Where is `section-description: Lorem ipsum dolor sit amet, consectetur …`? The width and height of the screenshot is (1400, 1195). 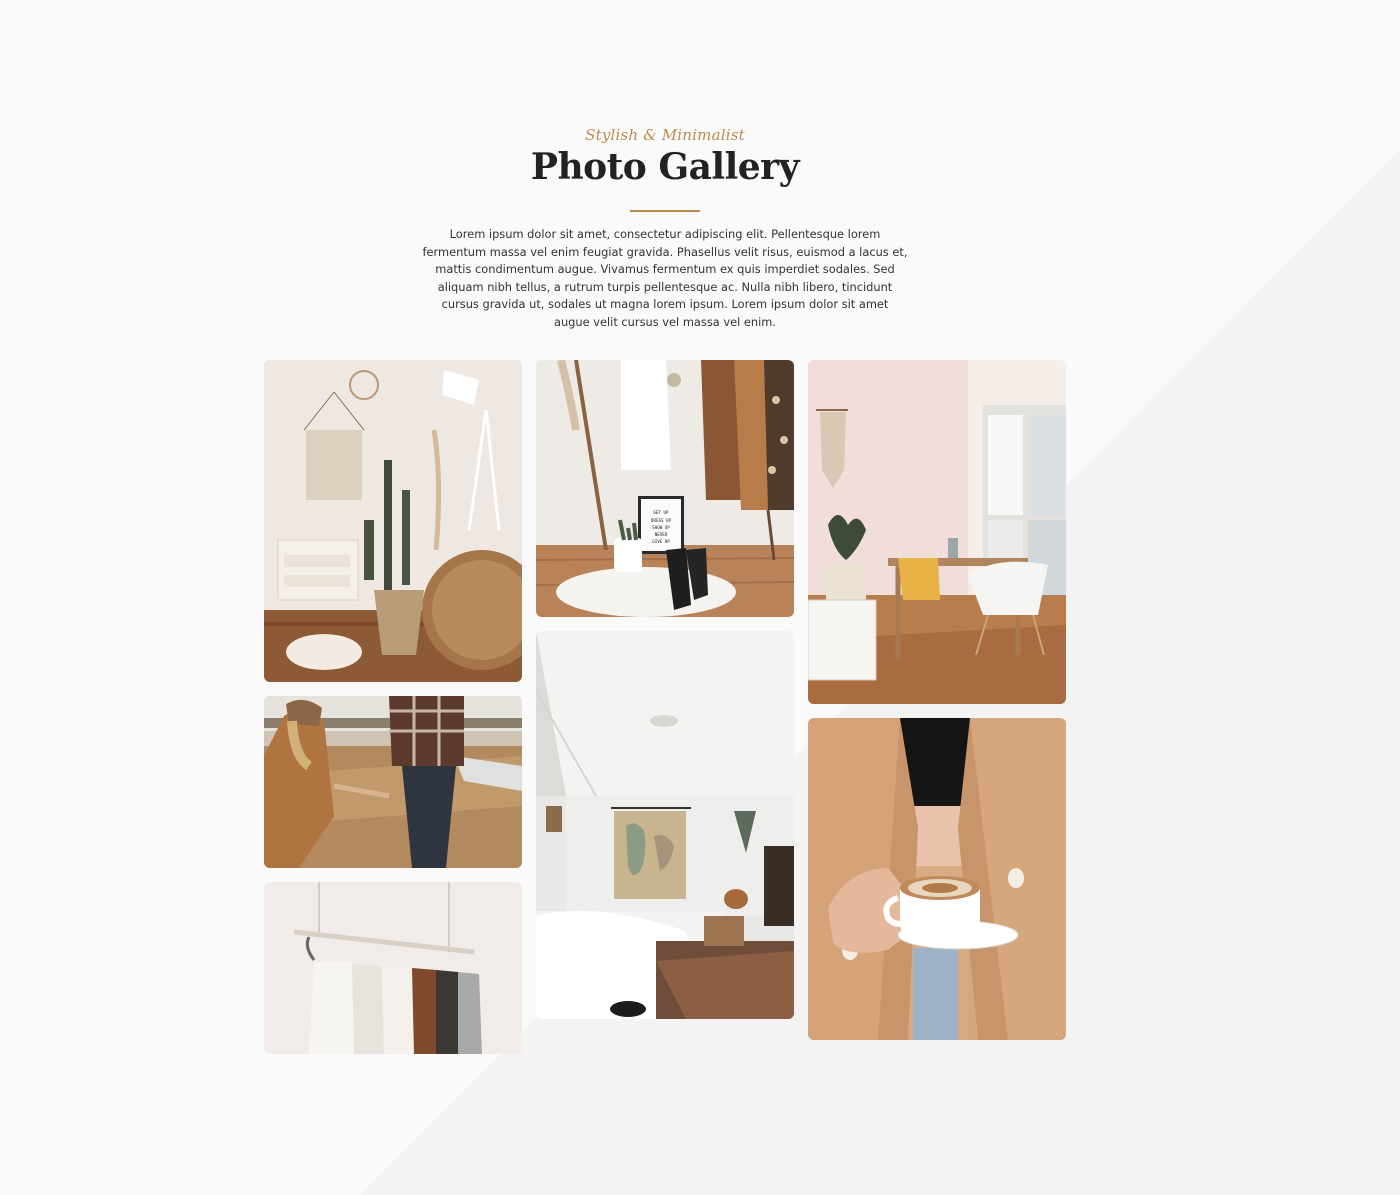 section-description: Lorem ipsum dolor sit amet, consectetur … is located at coordinates (665, 278).